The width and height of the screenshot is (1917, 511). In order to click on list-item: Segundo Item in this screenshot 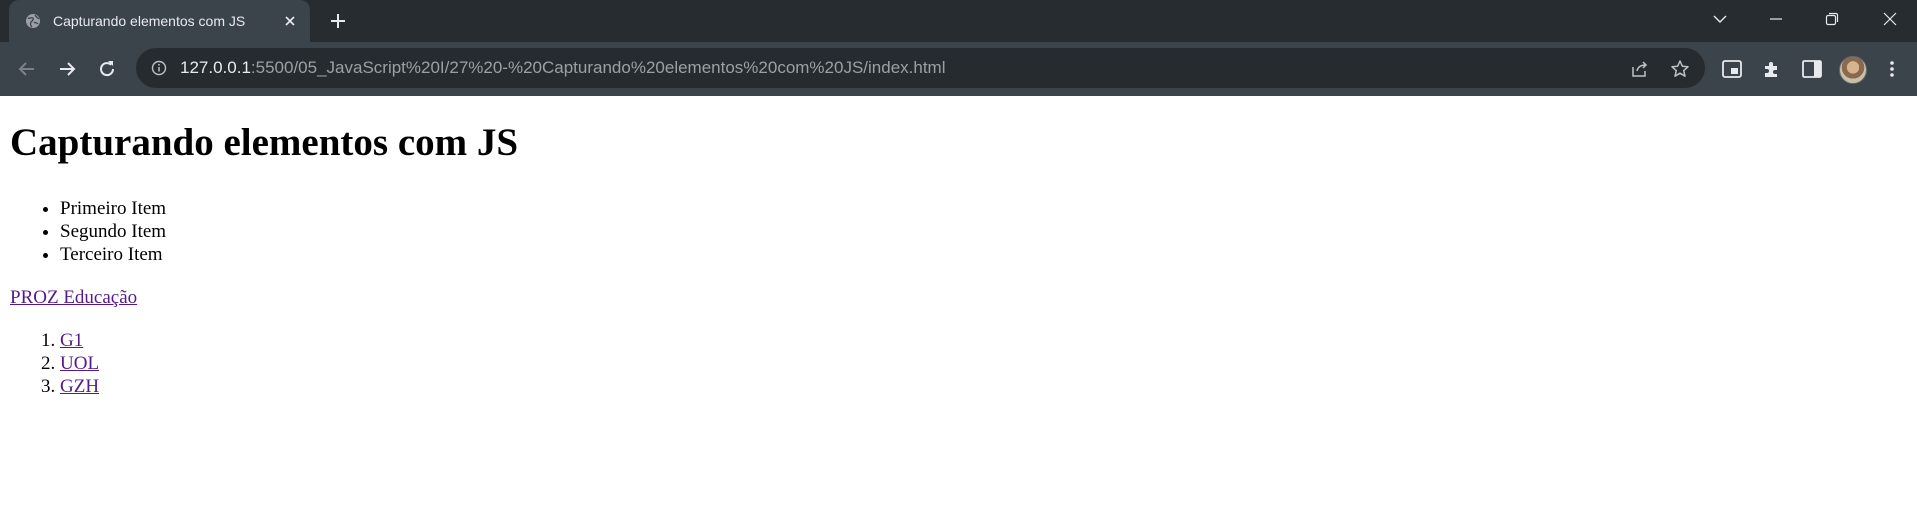, I will do `click(113, 231)`.